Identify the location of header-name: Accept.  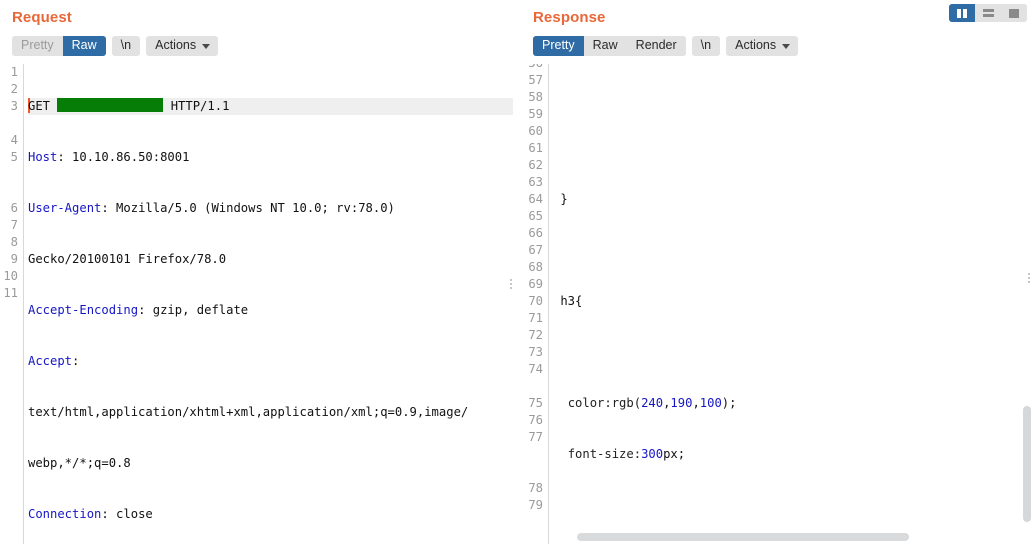
(50, 360).